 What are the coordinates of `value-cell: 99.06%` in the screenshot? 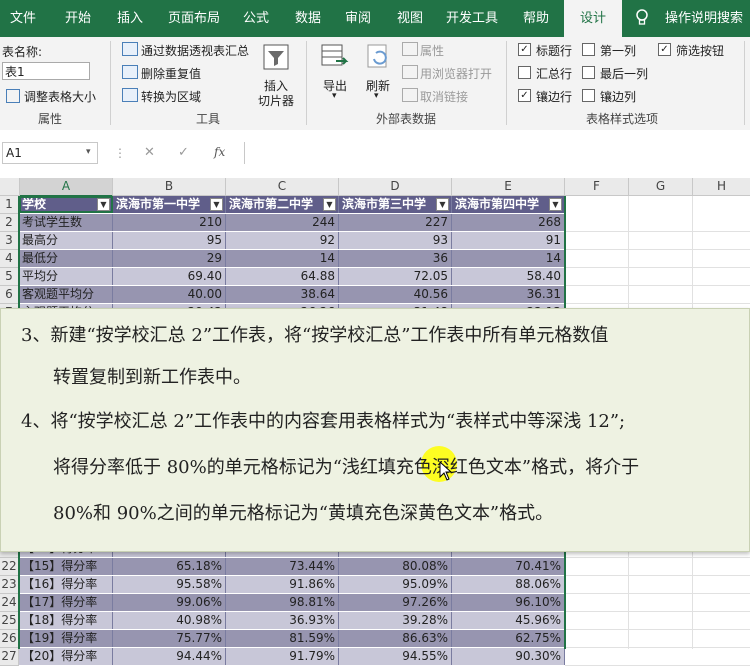 It's located at (169, 602).